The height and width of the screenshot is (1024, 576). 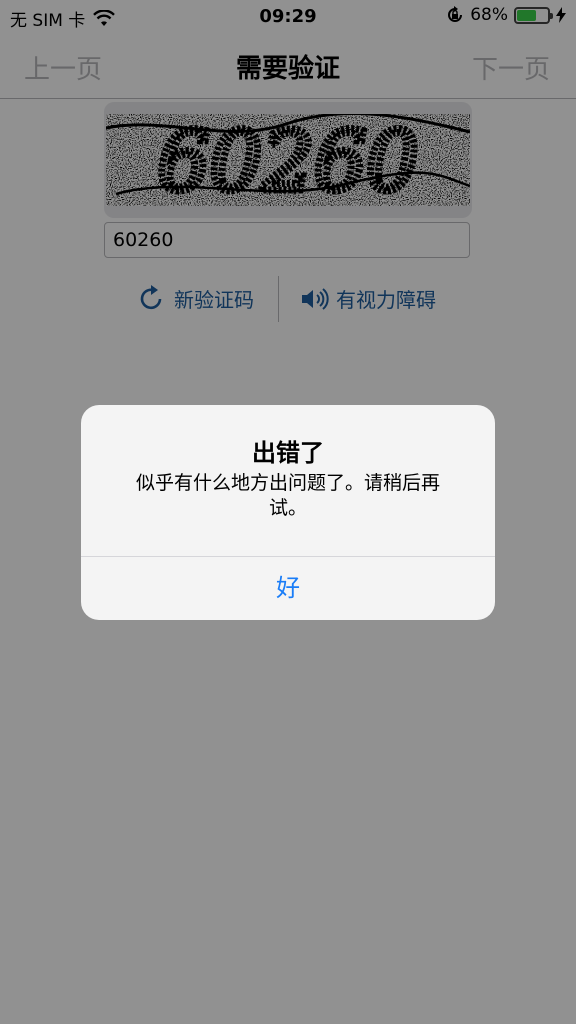 I want to click on alert-title: 出错了, so click(x=288, y=453).